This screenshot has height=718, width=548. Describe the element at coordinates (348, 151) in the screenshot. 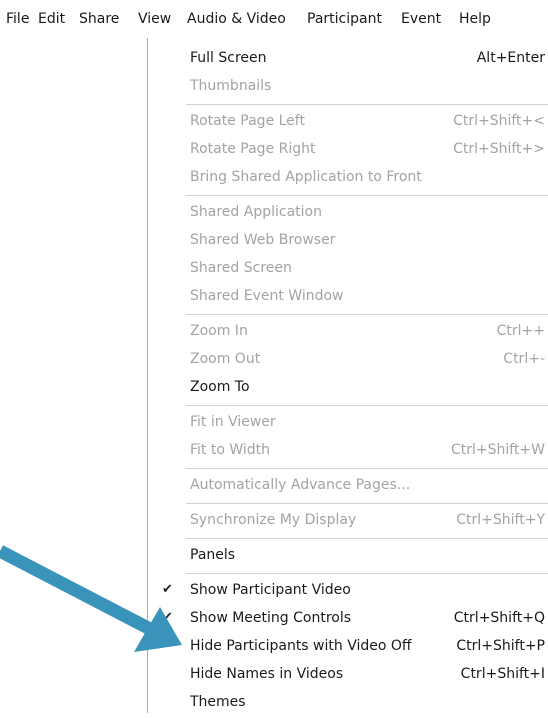

I see `menu-item-rotate-right: Rotate Page Right Ctrl+Shift+>` at that location.